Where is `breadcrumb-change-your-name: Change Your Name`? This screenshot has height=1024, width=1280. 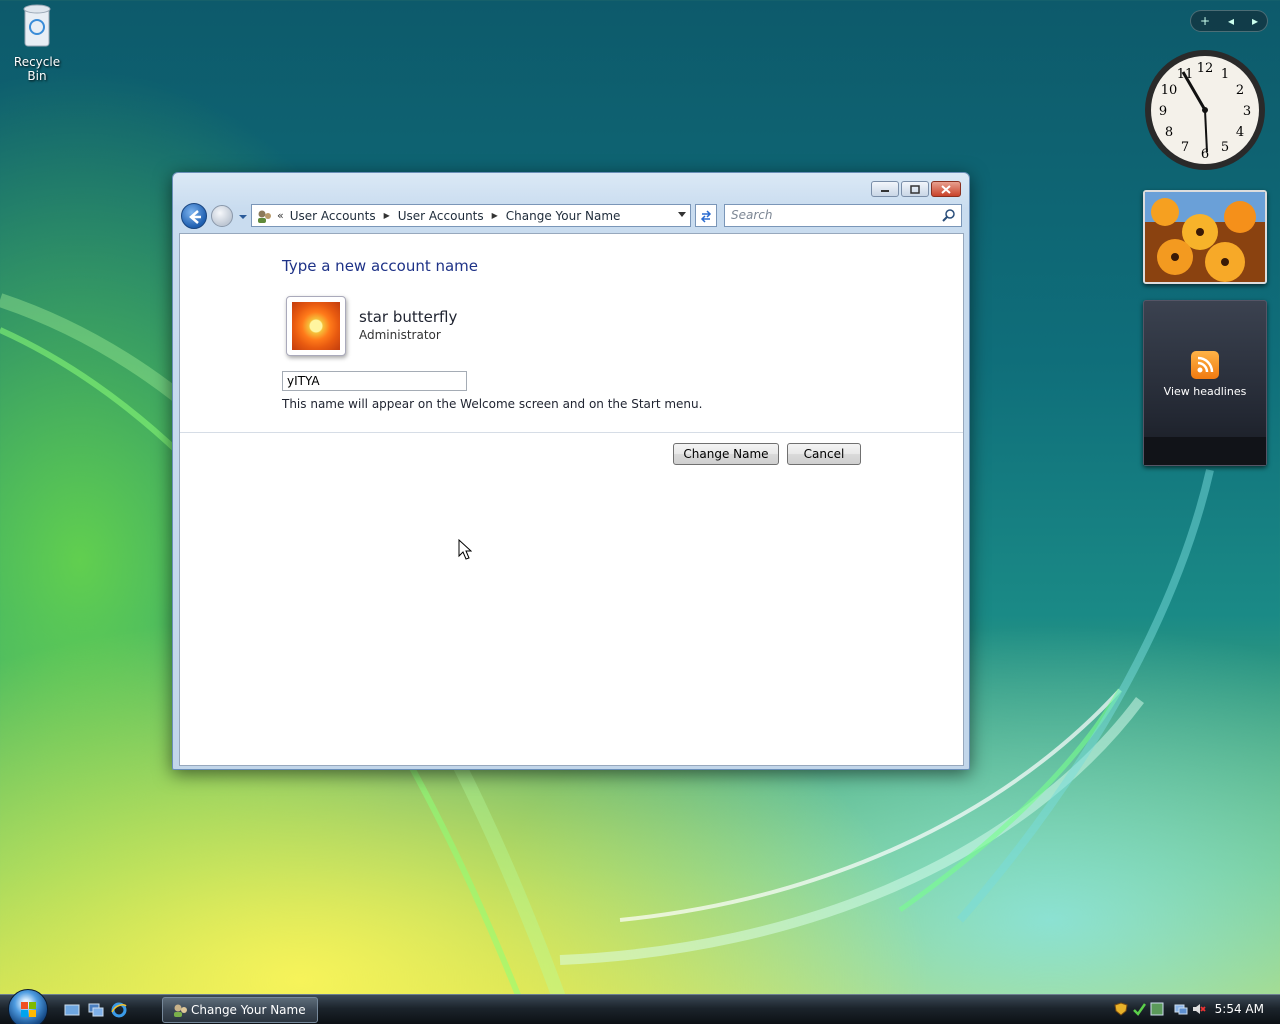 breadcrumb-change-your-name: Change Your Name is located at coordinates (563, 216).